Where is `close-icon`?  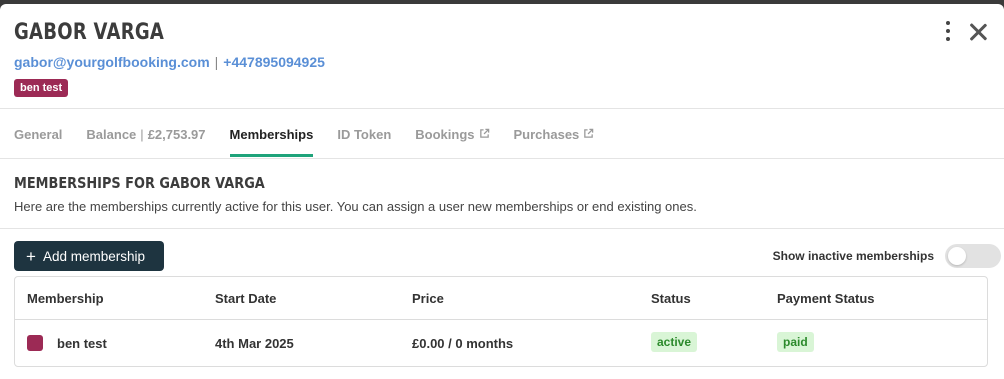
close-icon is located at coordinates (978, 32).